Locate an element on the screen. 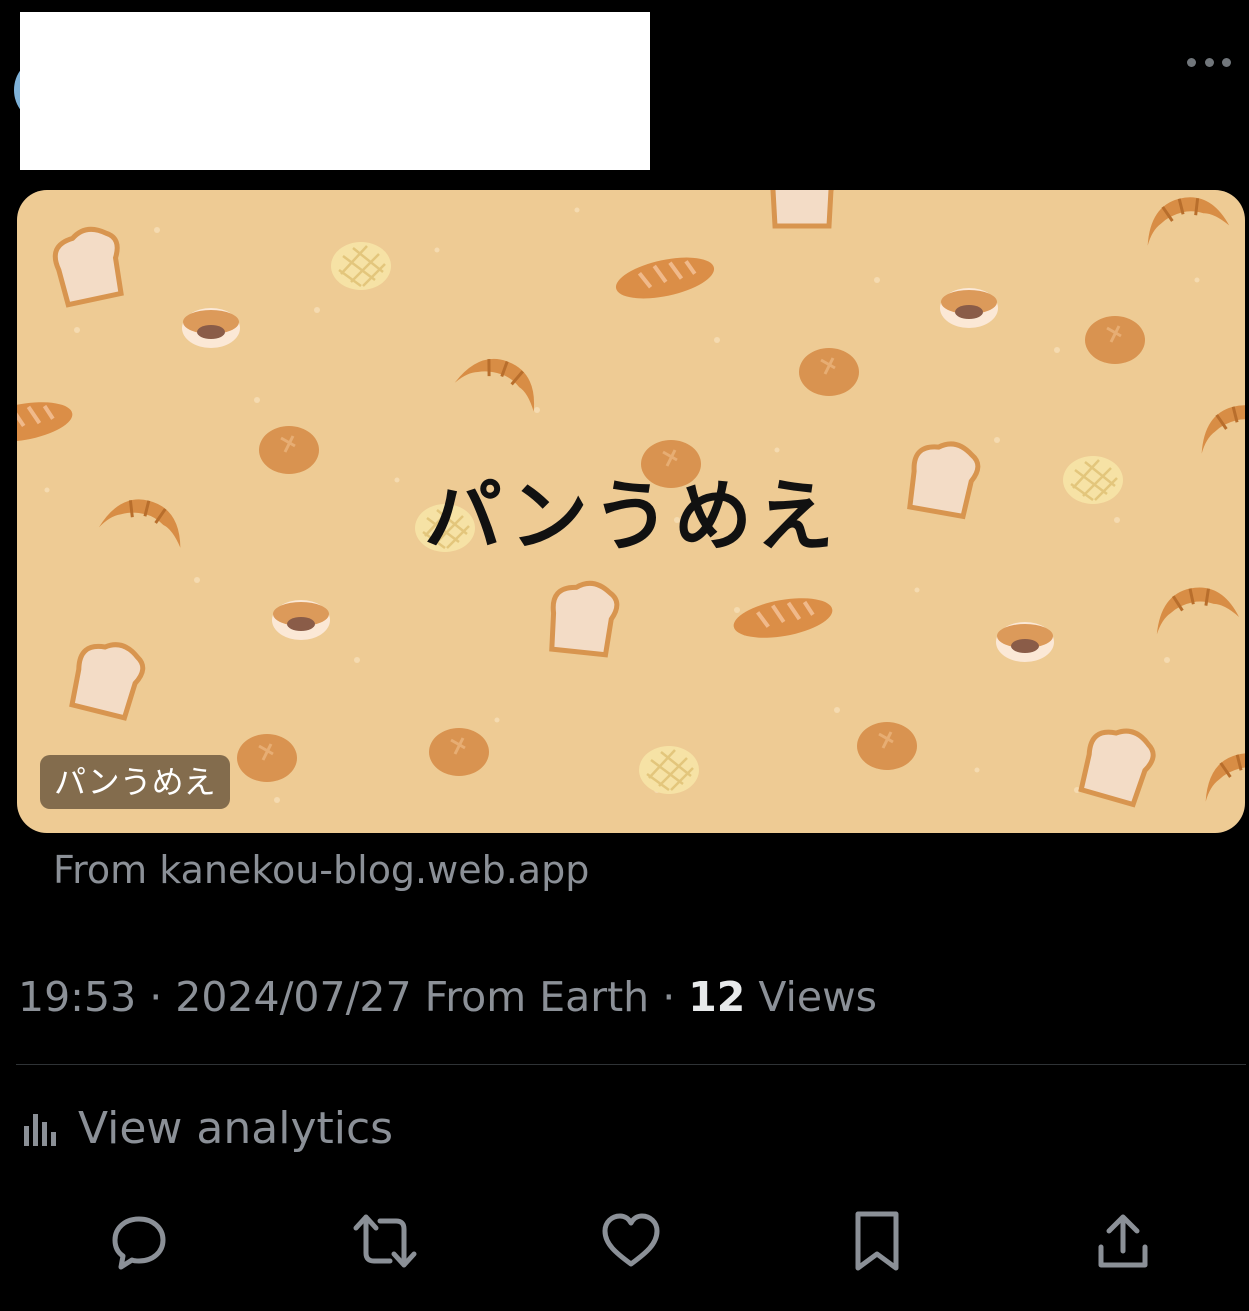 The image size is (1249, 1311). more-options-button is located at coordinates (1209, 62).